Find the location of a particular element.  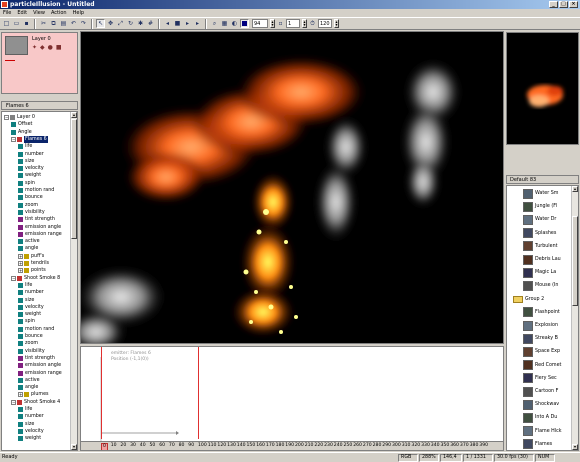

menu-help: Help is located at coordinates (78, 13).